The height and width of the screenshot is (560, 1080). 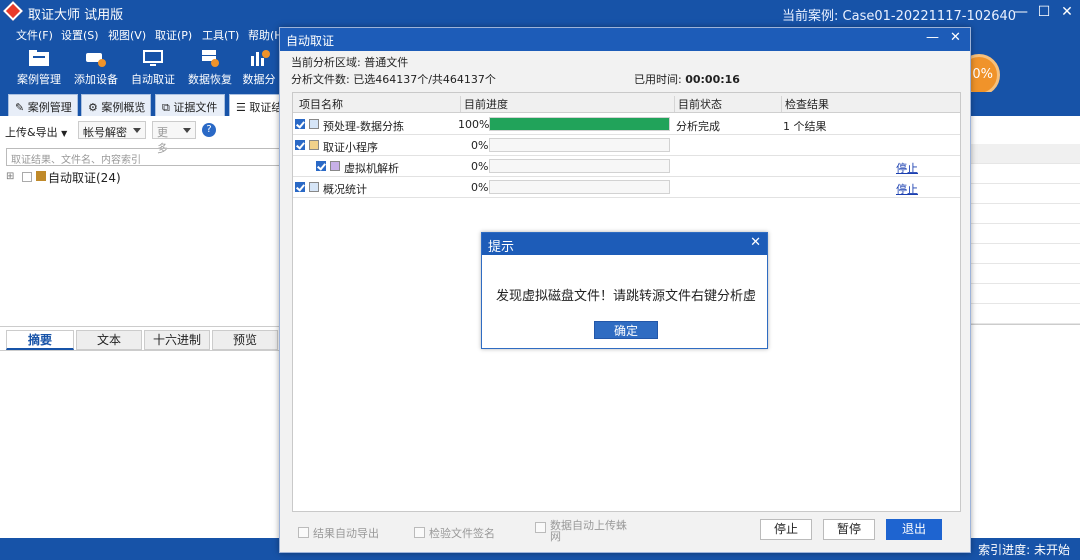 What do you see at coordinates (393, 79) in the screenshot?
I see `analysis-file-count: 分析文件数: 已选464137个/共464137个` at bounding box center [393, 79].